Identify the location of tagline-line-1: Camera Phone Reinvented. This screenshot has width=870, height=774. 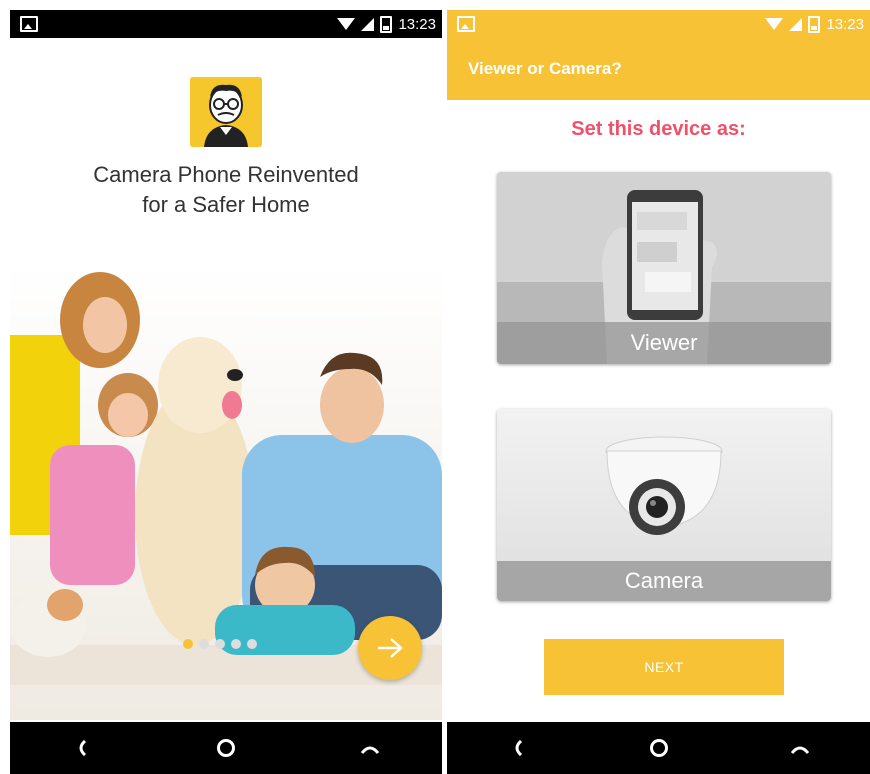
(226, 174).